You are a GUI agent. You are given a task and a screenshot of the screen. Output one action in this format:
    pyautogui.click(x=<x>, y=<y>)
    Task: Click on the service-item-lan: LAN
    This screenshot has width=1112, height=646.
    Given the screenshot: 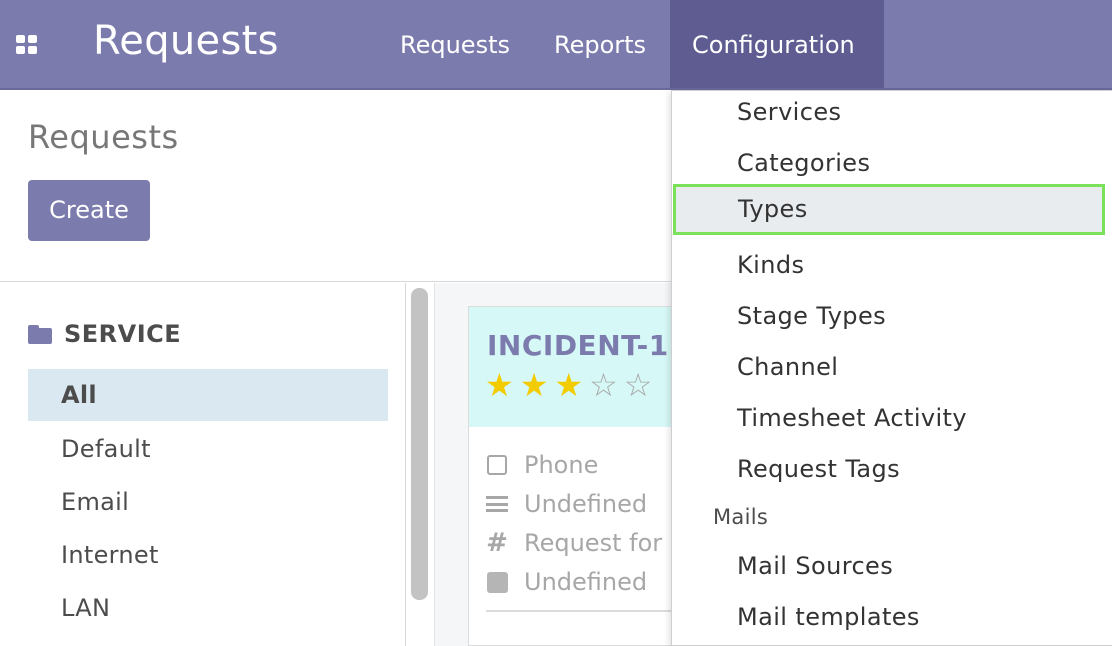 What is the action you would take?
    pyautogui.click(x=208, y=608)
    